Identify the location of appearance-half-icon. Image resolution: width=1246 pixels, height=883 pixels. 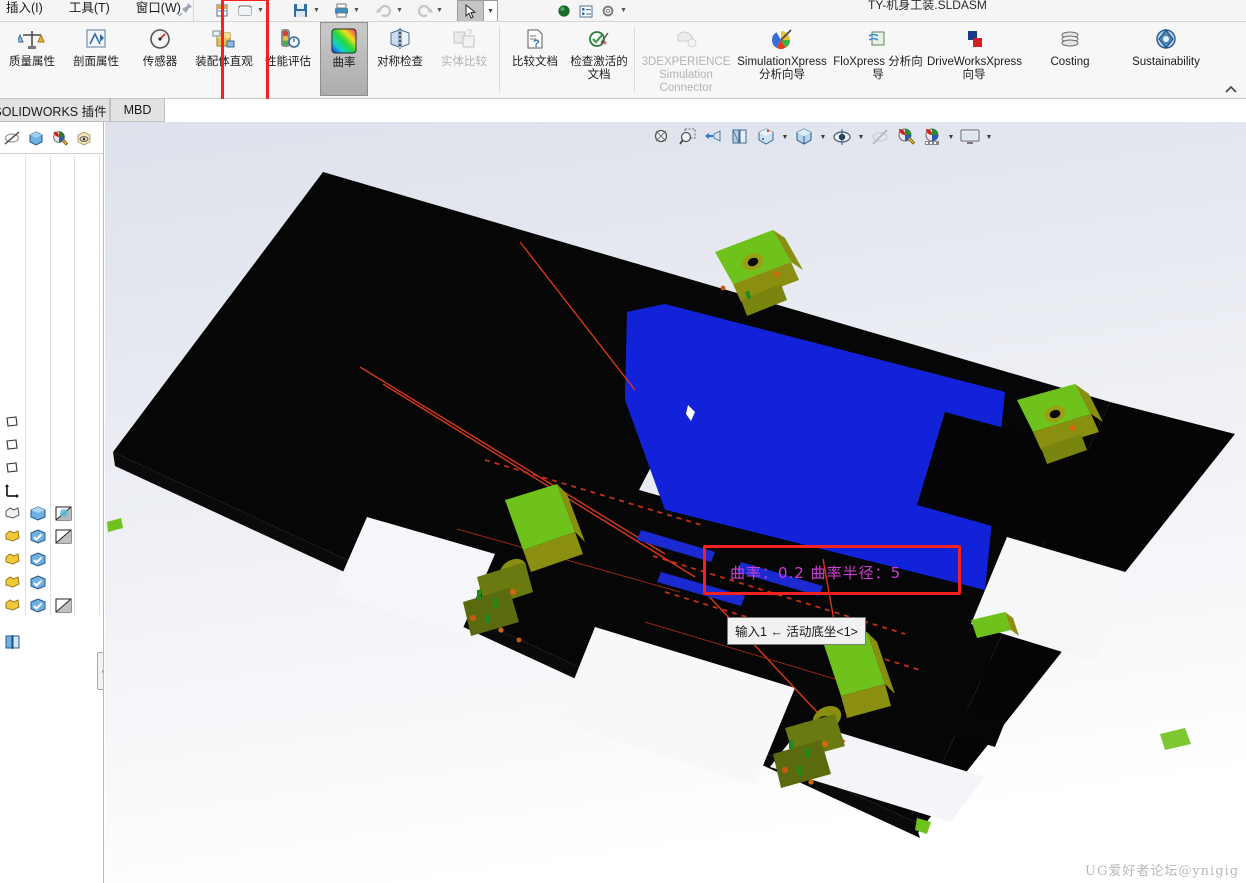
(63, 514).